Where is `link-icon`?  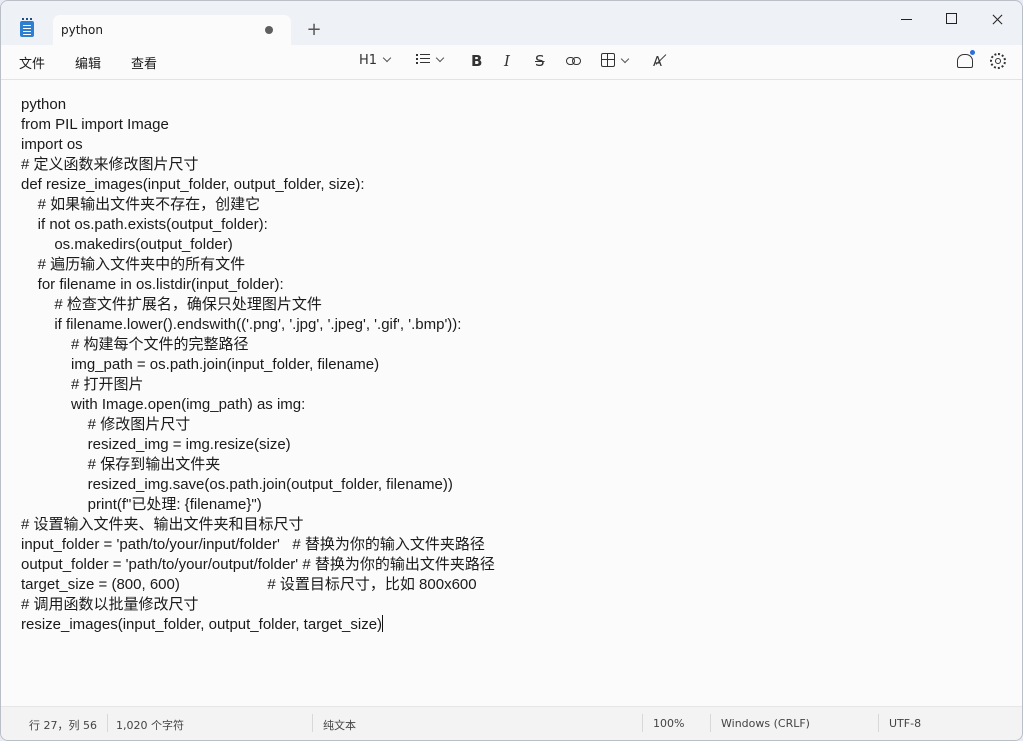 link-icon is located at coordinates (573, 61).